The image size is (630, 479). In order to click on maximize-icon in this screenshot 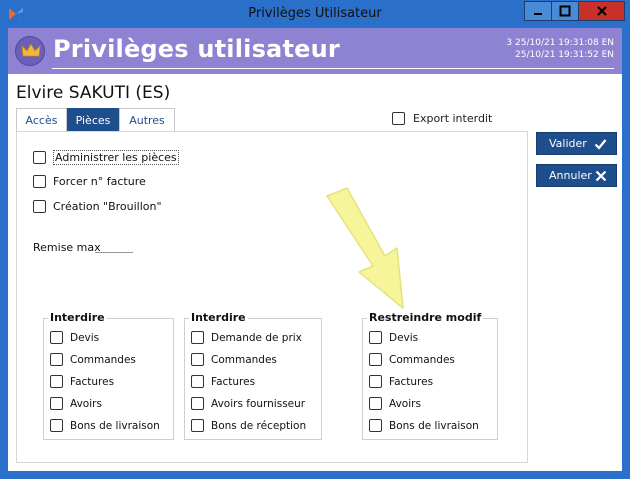, I will do `click(565, 11)`.